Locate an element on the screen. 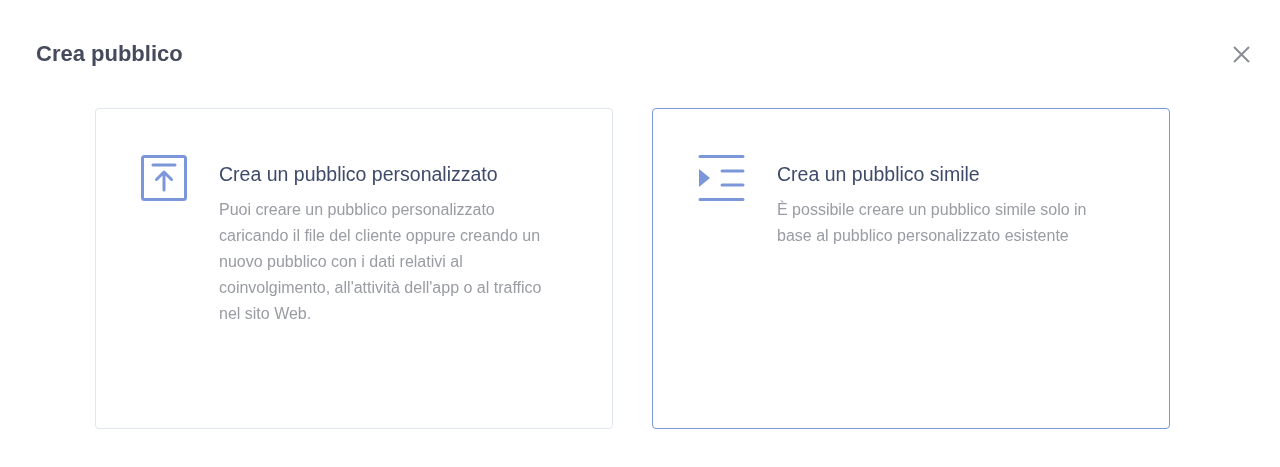 The height and width of the screenshot is (467, 1280). dialog-title: Crea pubblico is located at coordinates (109, 54).